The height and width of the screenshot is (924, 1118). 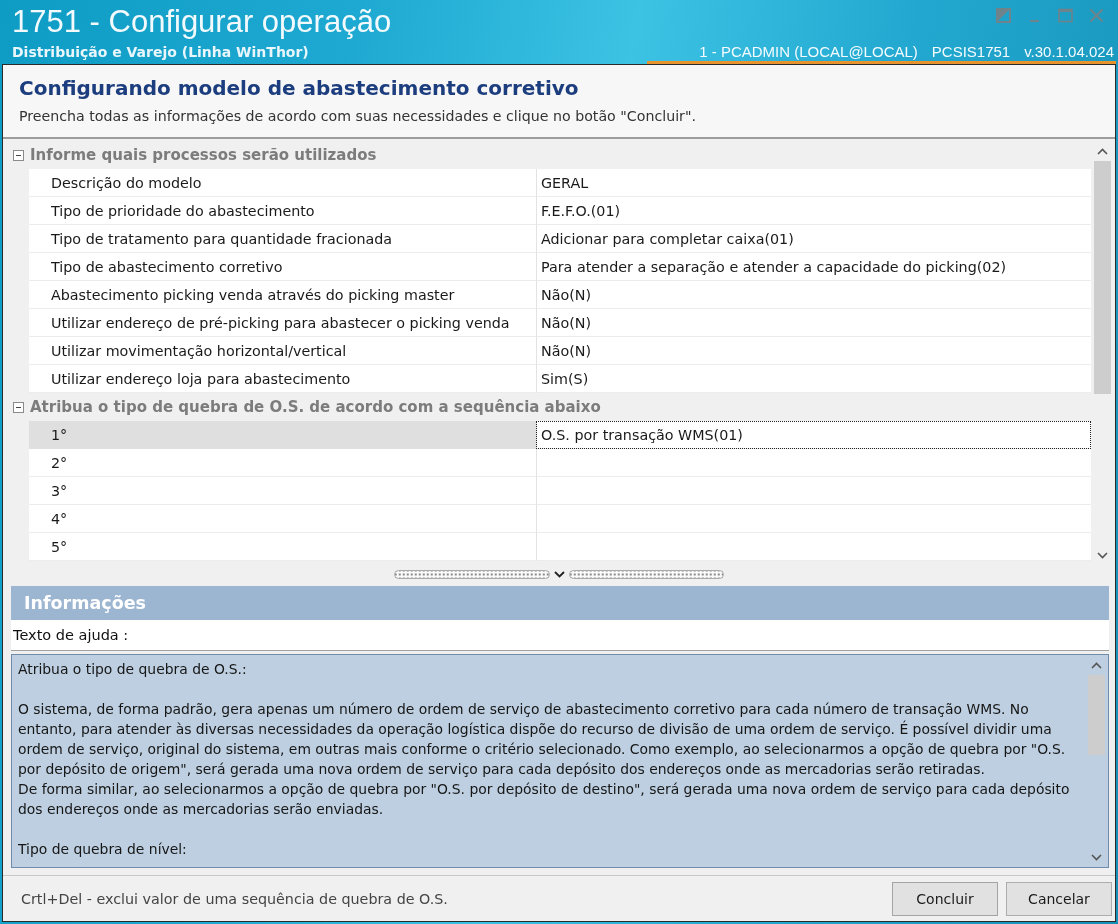 What do you see at coordinates (542, 739) in the screenshot?
I see `help-paragraph: O sistema, de forma padrão, gera apenas um número de ordem de serviço de abastecimento corretivo para cada número de transação WMS. No entanto, para atender às diversas necessidades da operação logística dispõe do recurso de divisão de uma ordem de serviço. É possível dividir uma ordem de serviço, original do sistema, em outras mais conforme o critério selecionado. Como exemplo, ao selecionarmos a opção de quebra por "O.S. por depósito de origem", será gerada uma nova ordem de serviço para cada depósito dos endereços onde as mercadorias serão retiradas.` at bounding box center [542, 739].